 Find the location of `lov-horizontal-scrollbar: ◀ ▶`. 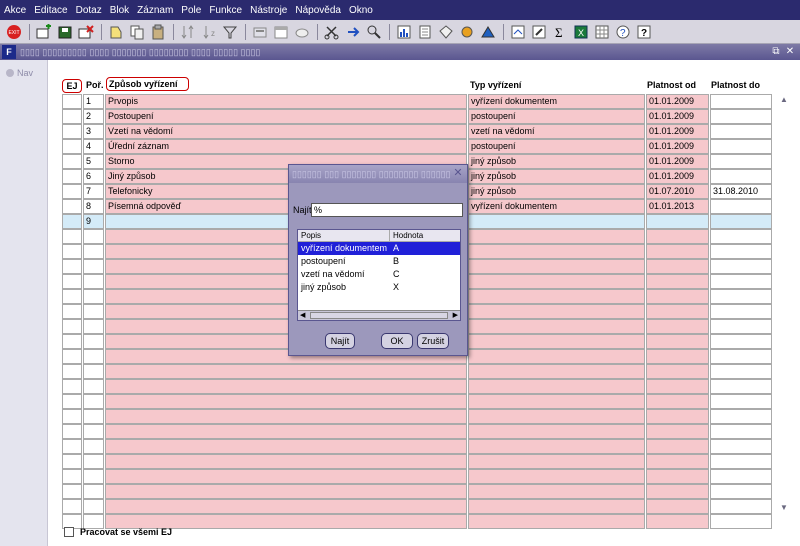

lov-horizontal-scrollbar: ◀ ▶ is located at coordinates (379, 315).